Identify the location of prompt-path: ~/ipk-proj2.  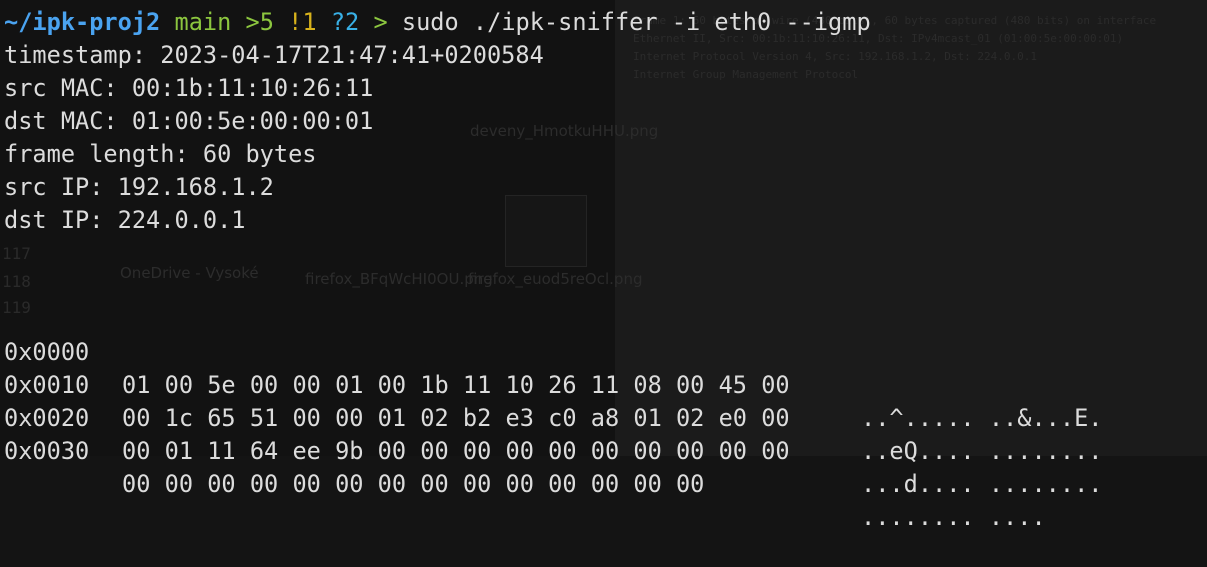
(82, 22).